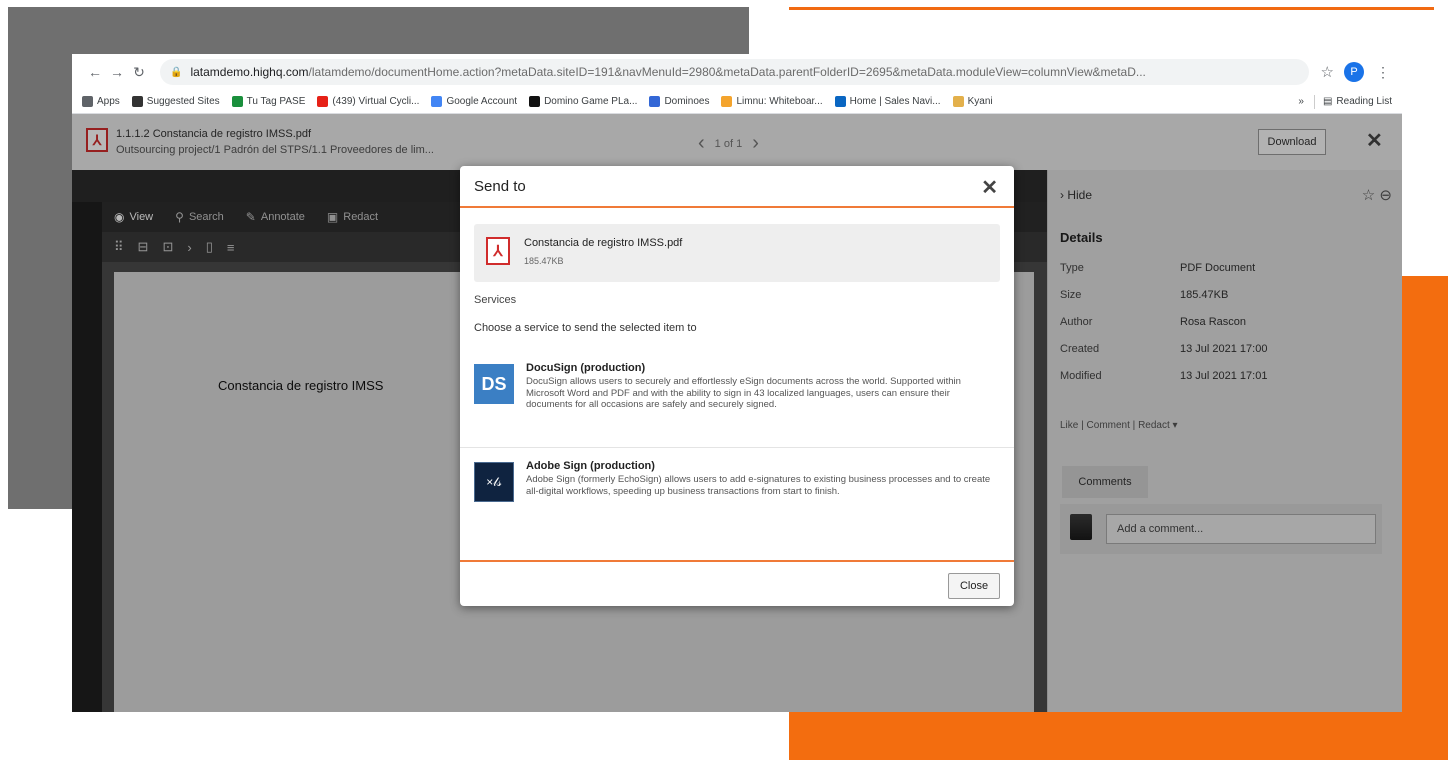 This screenshot has width=1448, height=760. I want to click on bookmark-label: Google Account, so click(482, 101).